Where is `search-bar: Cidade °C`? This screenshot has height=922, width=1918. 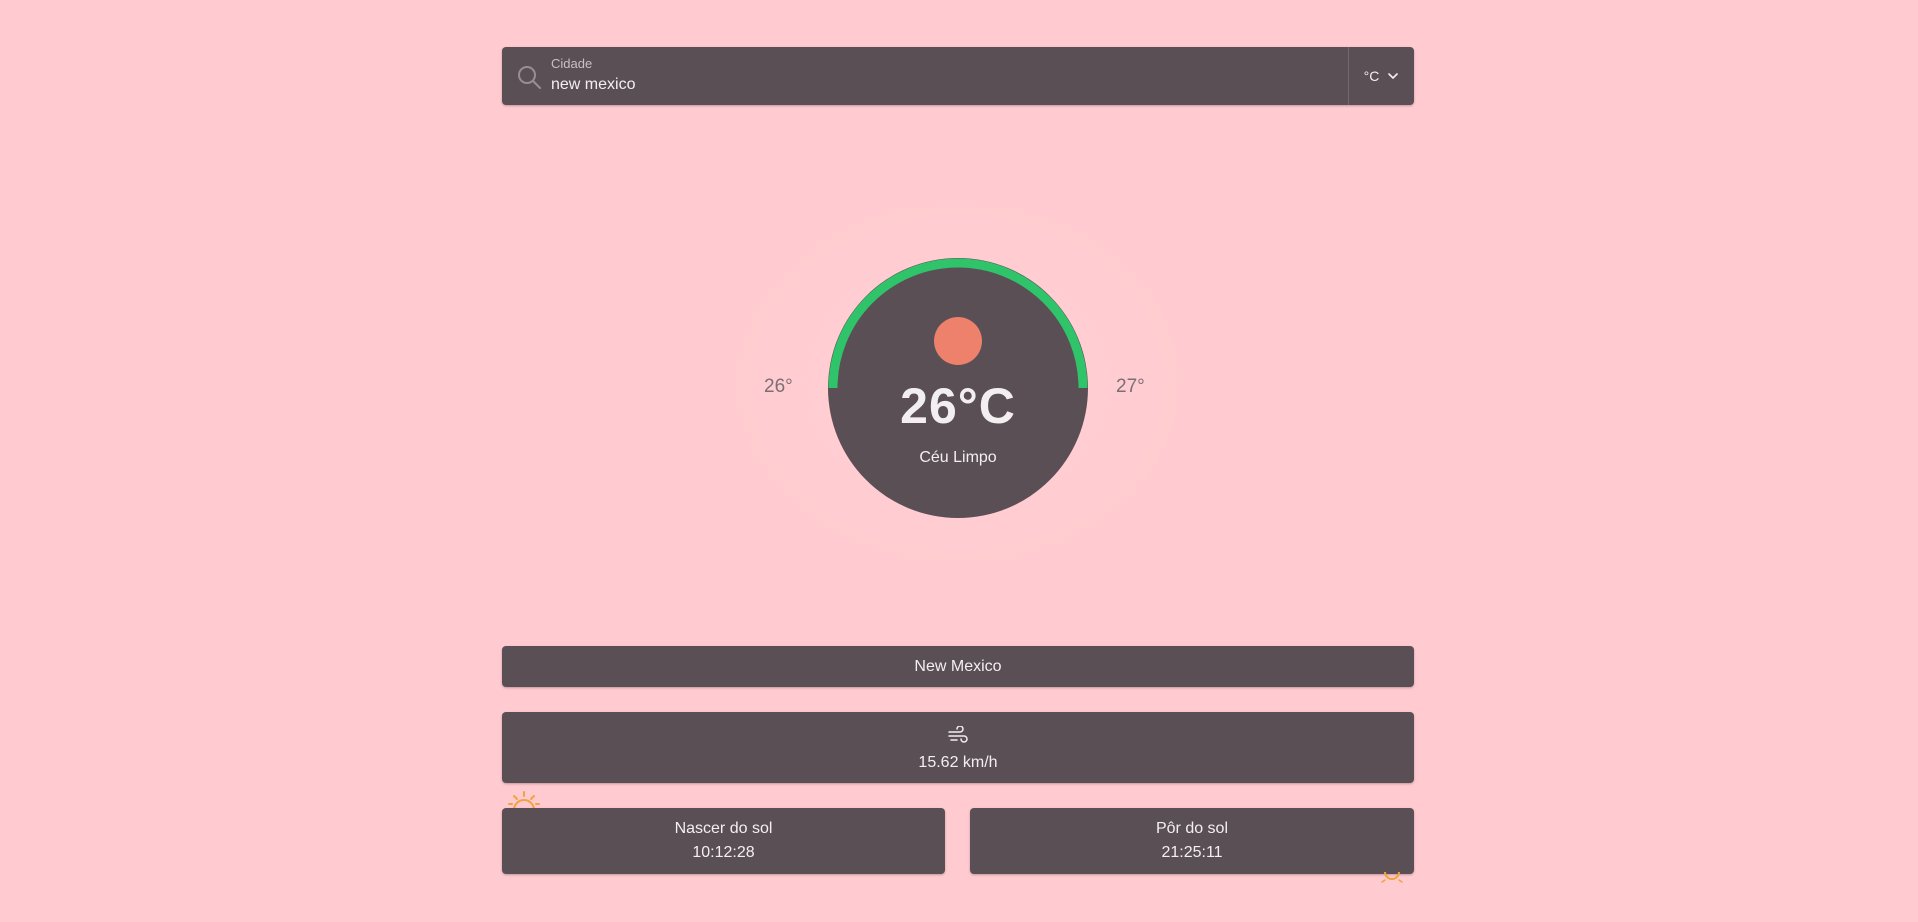 search-bar: Cidade °C is located at coordinates (958, 76).